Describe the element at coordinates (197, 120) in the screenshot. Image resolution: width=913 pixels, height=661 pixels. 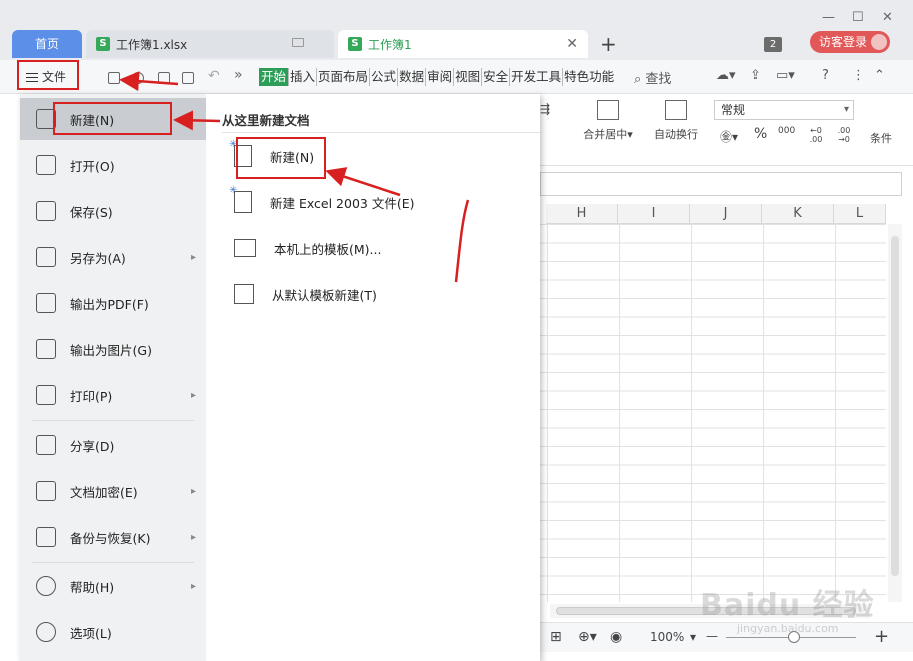
I see `arrow-to-new` at that location.